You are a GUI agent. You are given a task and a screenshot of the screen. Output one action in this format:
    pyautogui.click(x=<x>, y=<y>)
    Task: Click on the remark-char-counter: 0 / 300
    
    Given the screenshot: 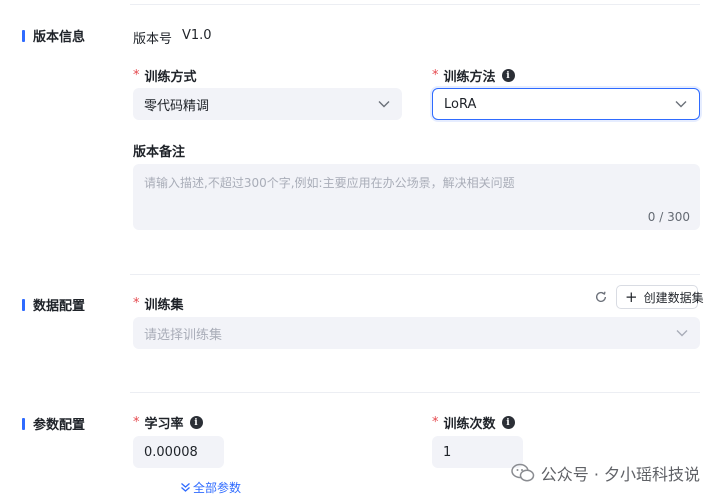 What is the action you would take?
    pyautogui.click(x=668, y=217)
    